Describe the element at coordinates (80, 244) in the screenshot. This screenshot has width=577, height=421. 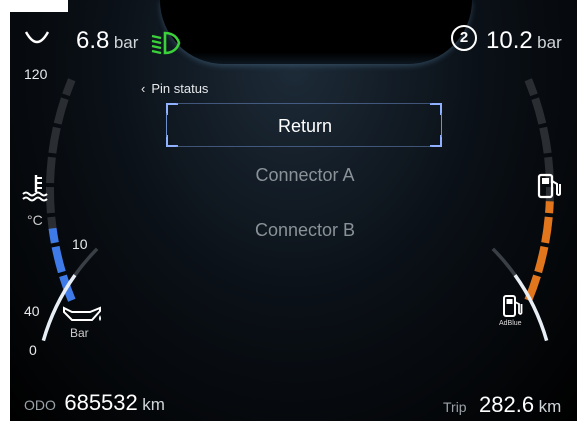
I see `oil-scale-mid-label: 10` at that location.